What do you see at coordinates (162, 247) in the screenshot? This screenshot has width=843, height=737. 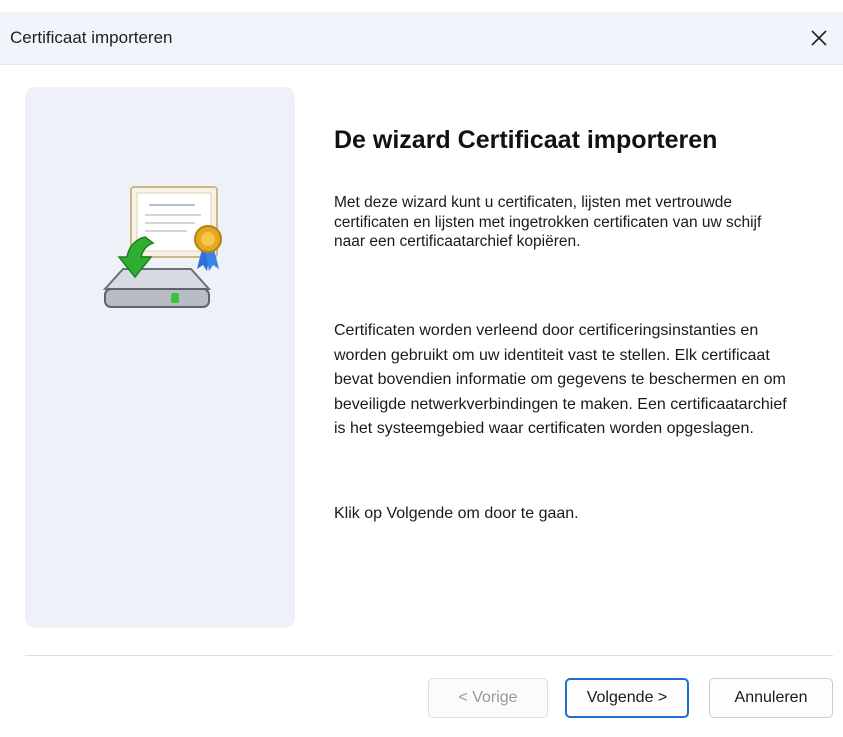 I see `certificate-import-icon` at bounding box center [162, 247].